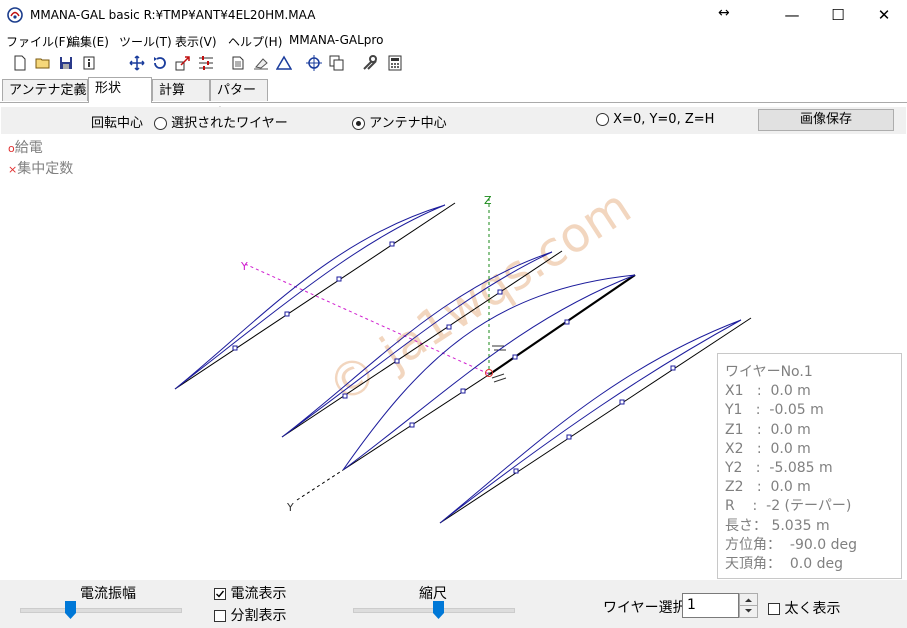 The height and width of the screenshot is (628, 907). What do you see at coordinates (777, 525) in the screenshot?
I see `wire-info-length: 長さ： 5.035 m` at bounding box center [777, 525].